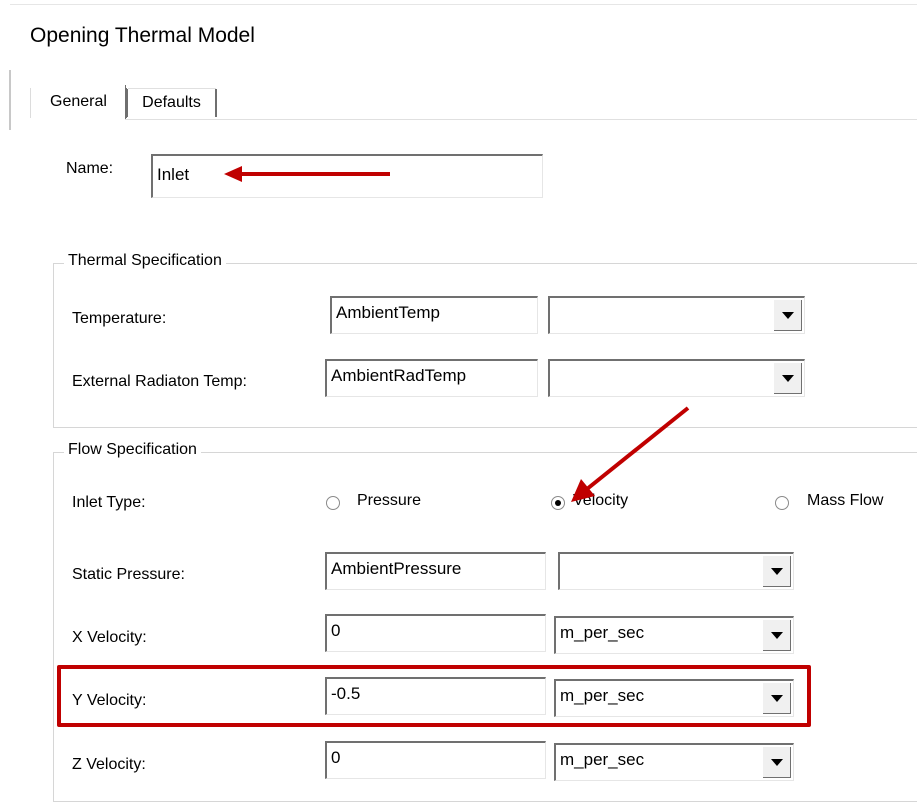 This screenshot has width=917, height=802. I want to click on static-pressure-label: Static Pressure:, so click(128, 574).